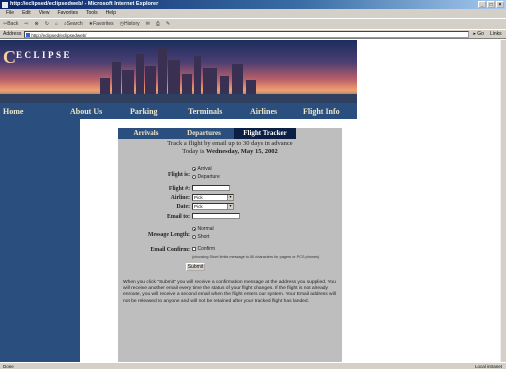  What do you see at coordinates (37, 24) in the screenshot?
I see `stop-icon: ⊗` at bounding box center [37, 24].